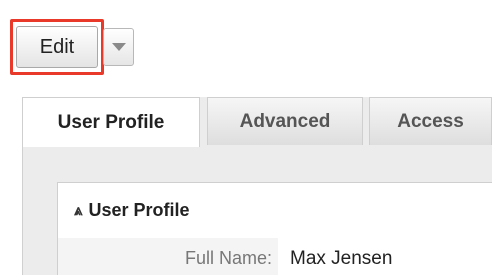 This screenshot has width=492, height=275. What do you see at coordinates (78, 210) in the screenshot?
I see `collapse-up-icon: ⩓` at bounding box center [78, 210].